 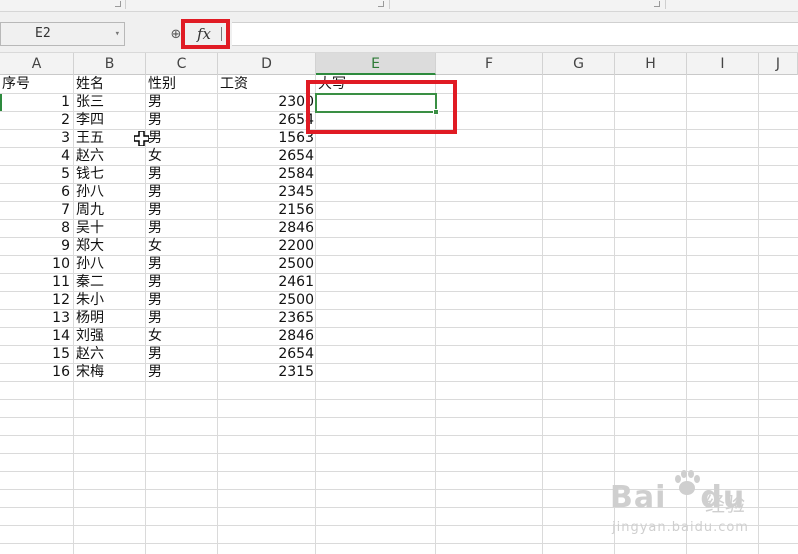 I want to click on cell-seq: 8, so click(x=35, y=228).